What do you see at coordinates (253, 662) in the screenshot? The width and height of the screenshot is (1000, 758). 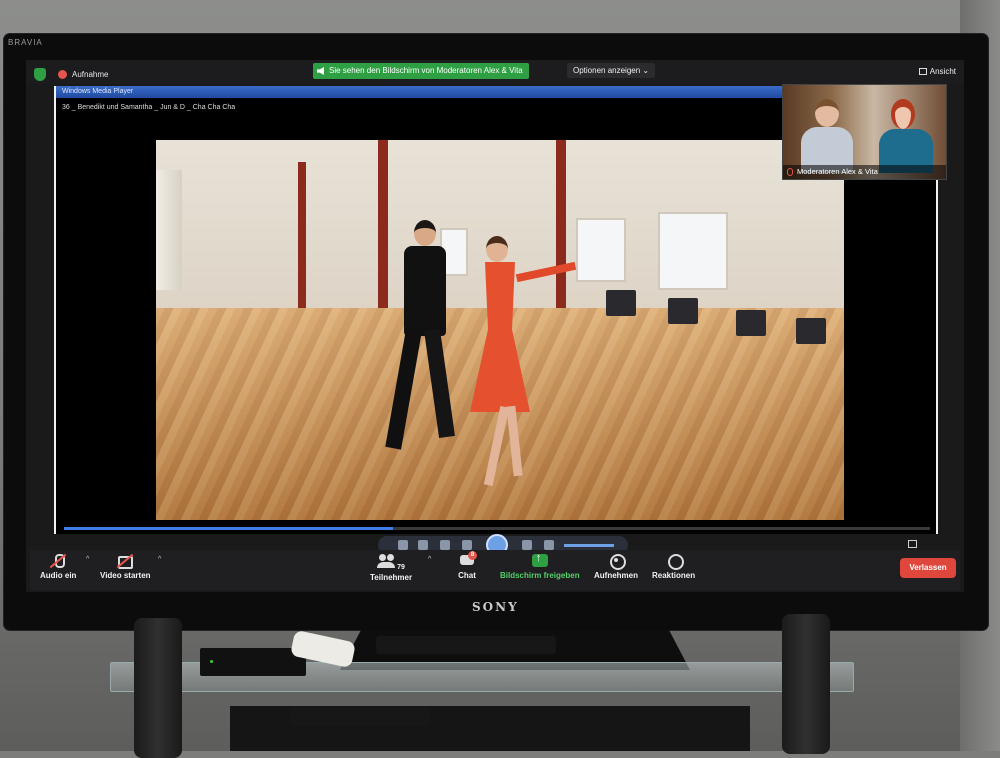 I see `set-top-box` at bounding box center [253, 662].